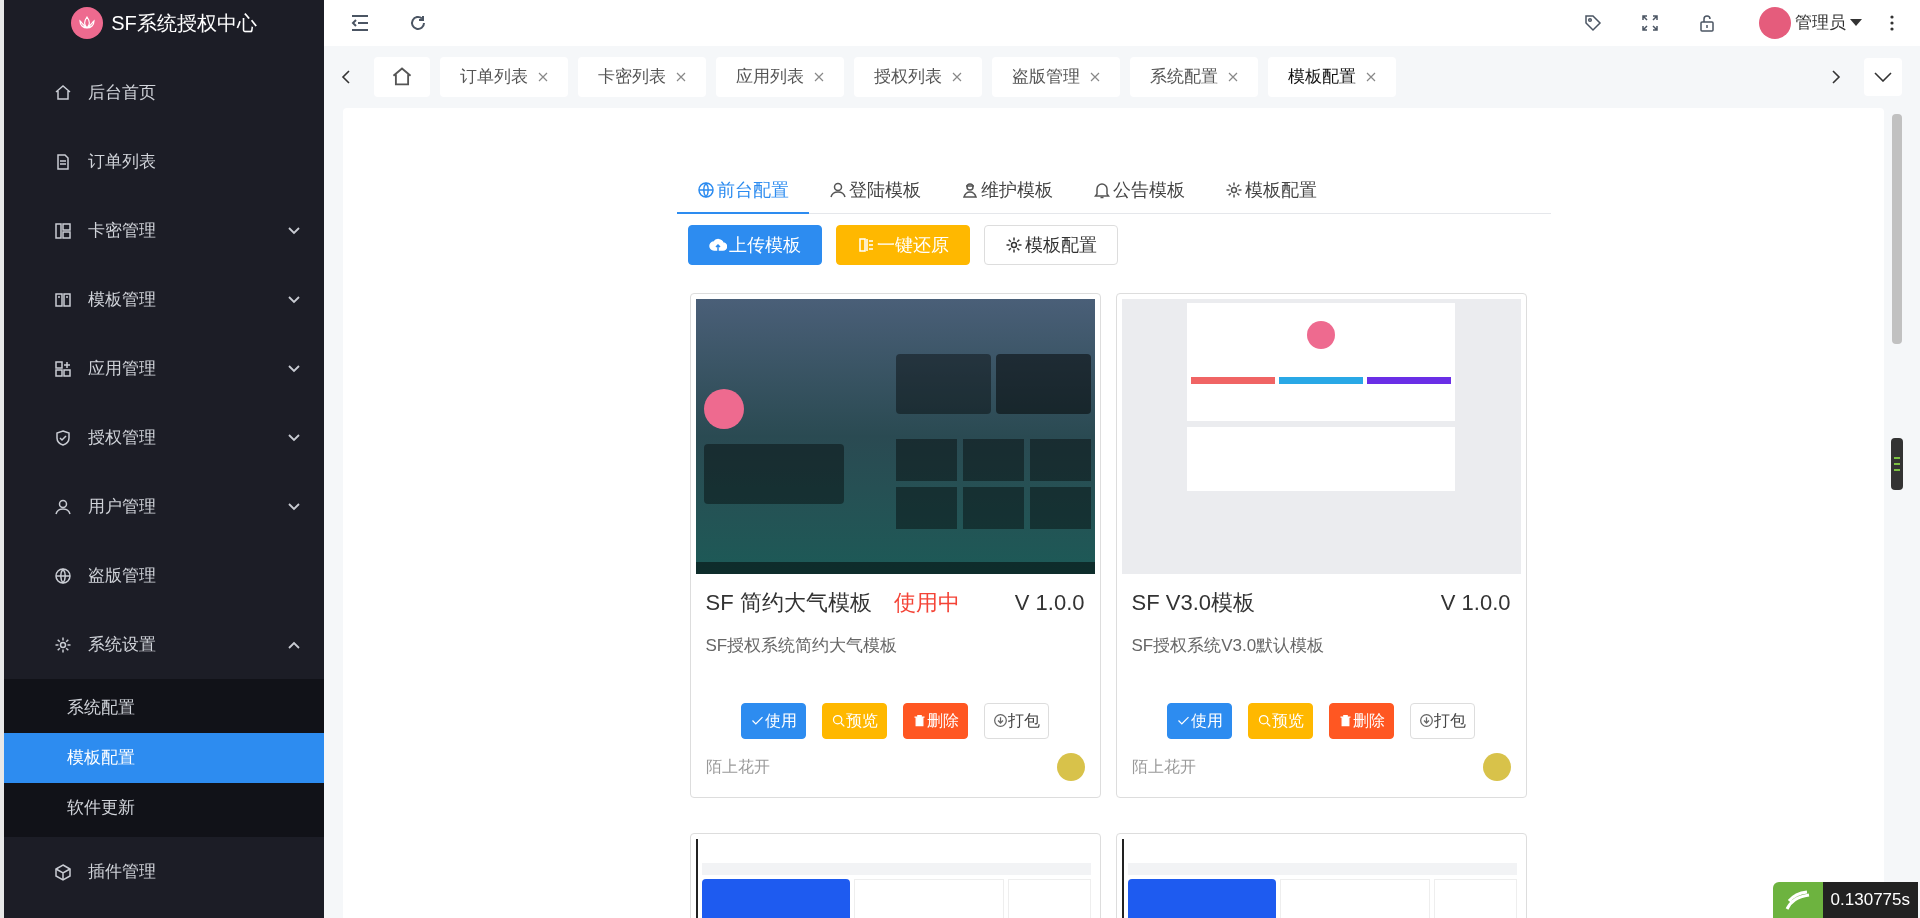  Describe the element at coordinates (63, 230) in the screenshot. I see `grid-icon` at that location.